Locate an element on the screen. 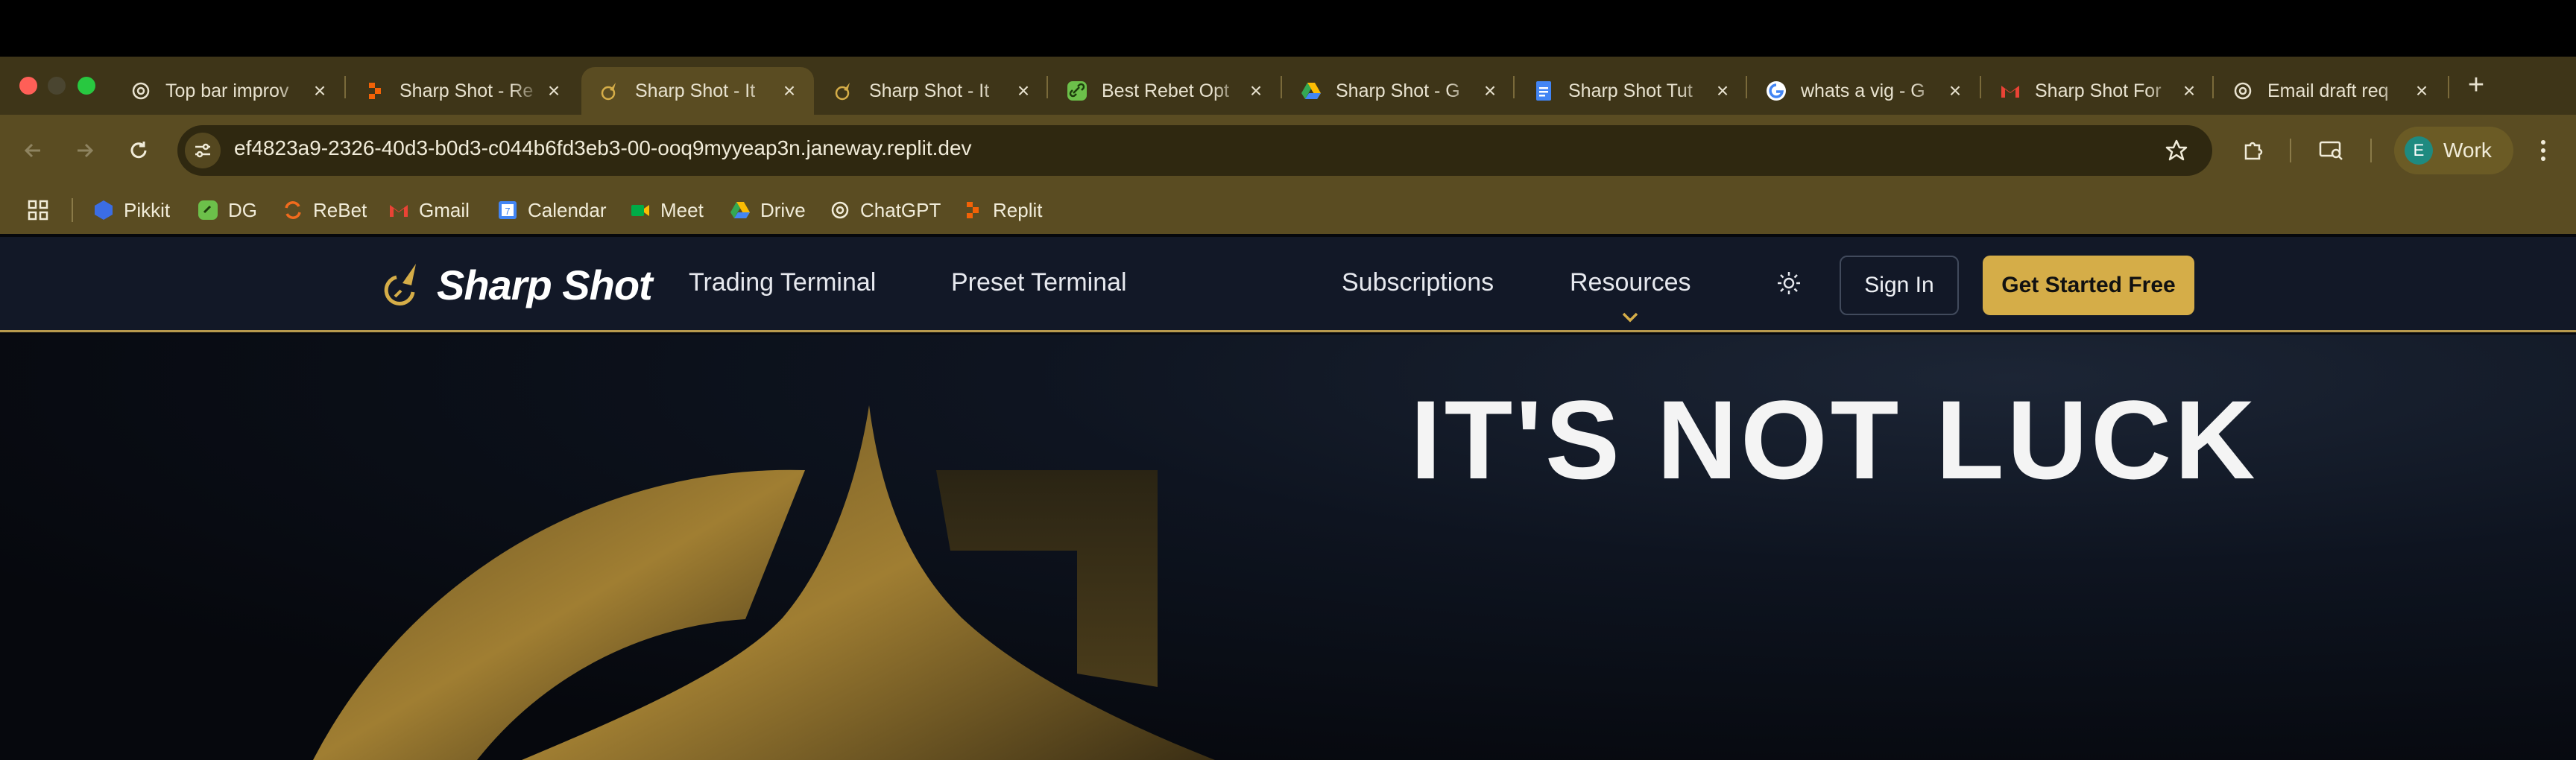  browser-tab-active: Sharp Shot - It × is located at coordinates (698, 91).